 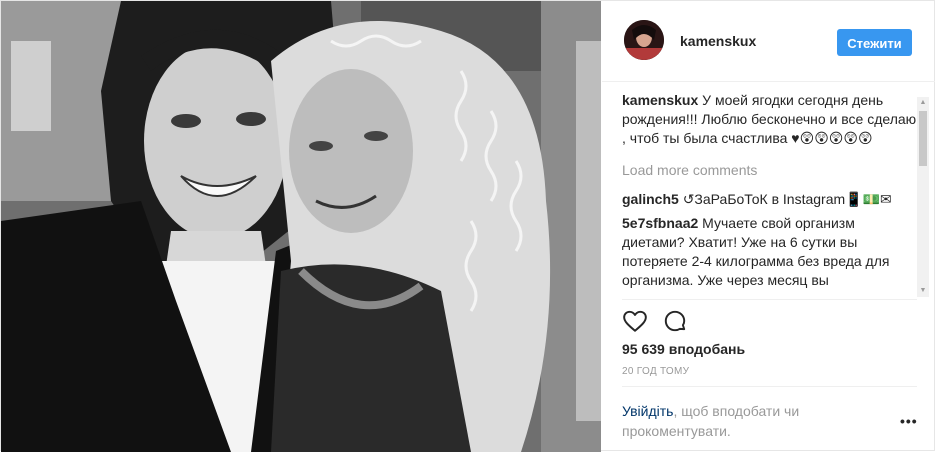 I want to click on post-header: kamenskux Стежити, so click(x=768, y=41).